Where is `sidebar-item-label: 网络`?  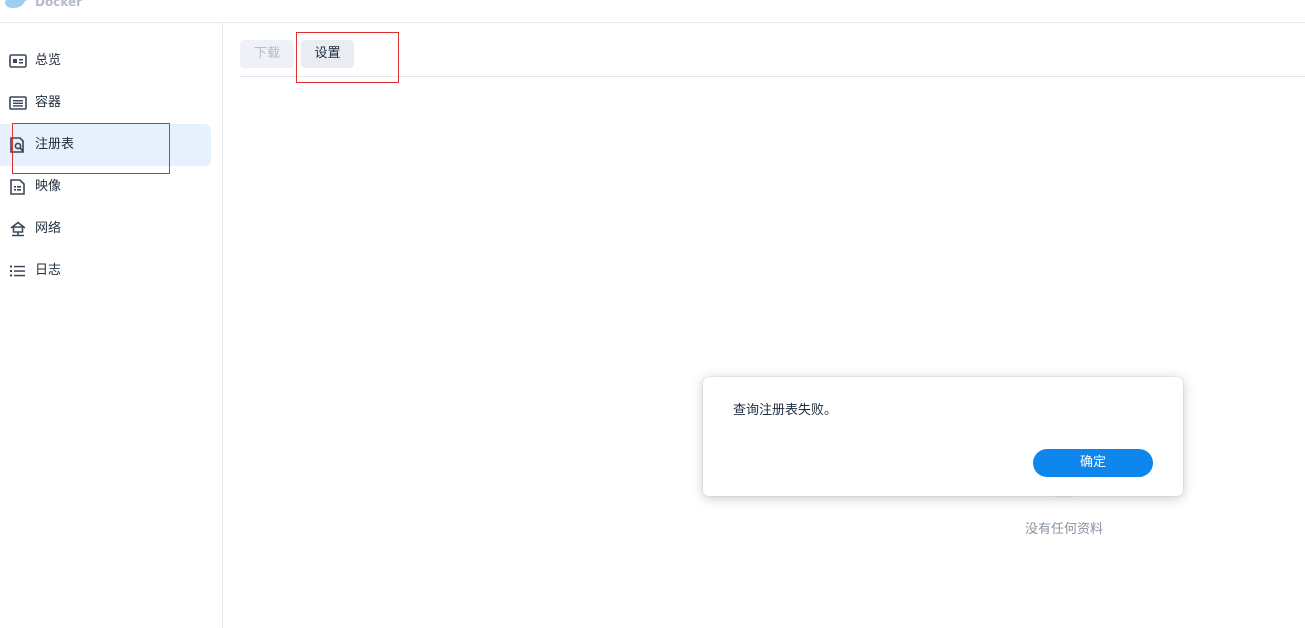
sidebar-item-label: 网络 is located at coordinates (48, 228).